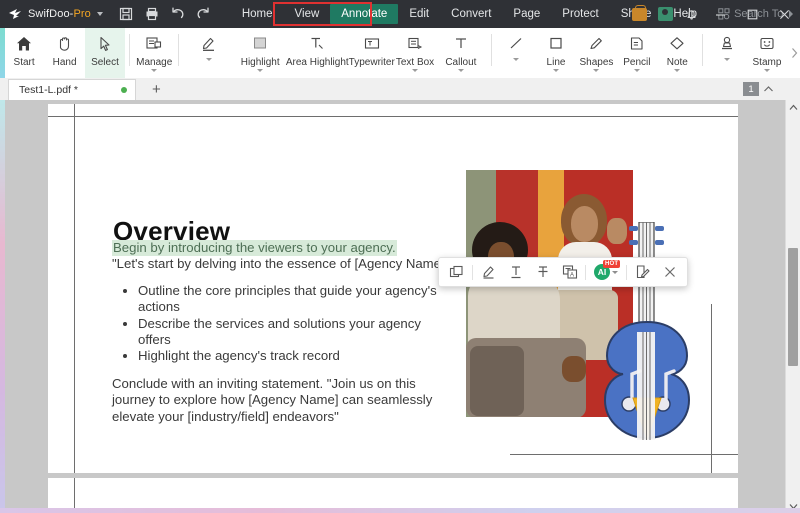  I want to click on strikethrough-icon, so click(542, 271).